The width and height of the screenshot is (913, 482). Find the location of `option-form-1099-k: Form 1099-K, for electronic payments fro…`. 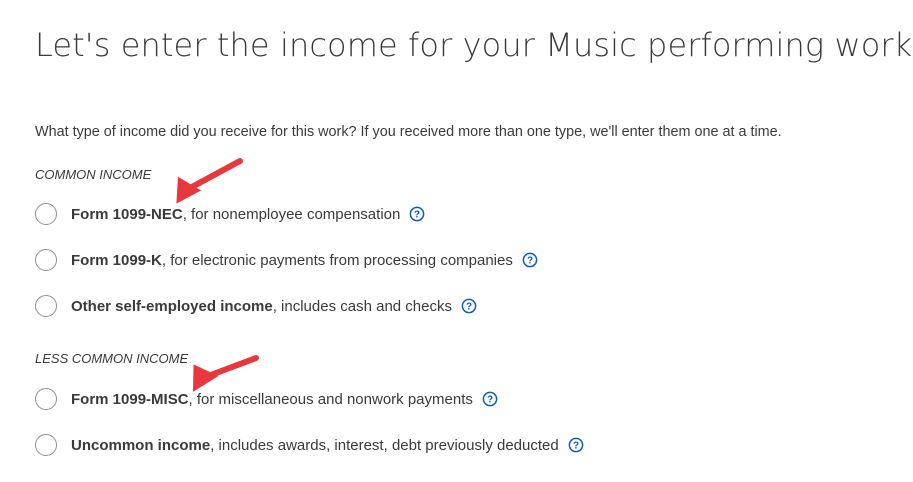

option-form-1099-k: Form 1099-K, for electronic payments fro… is located at coordinates (286, 260).